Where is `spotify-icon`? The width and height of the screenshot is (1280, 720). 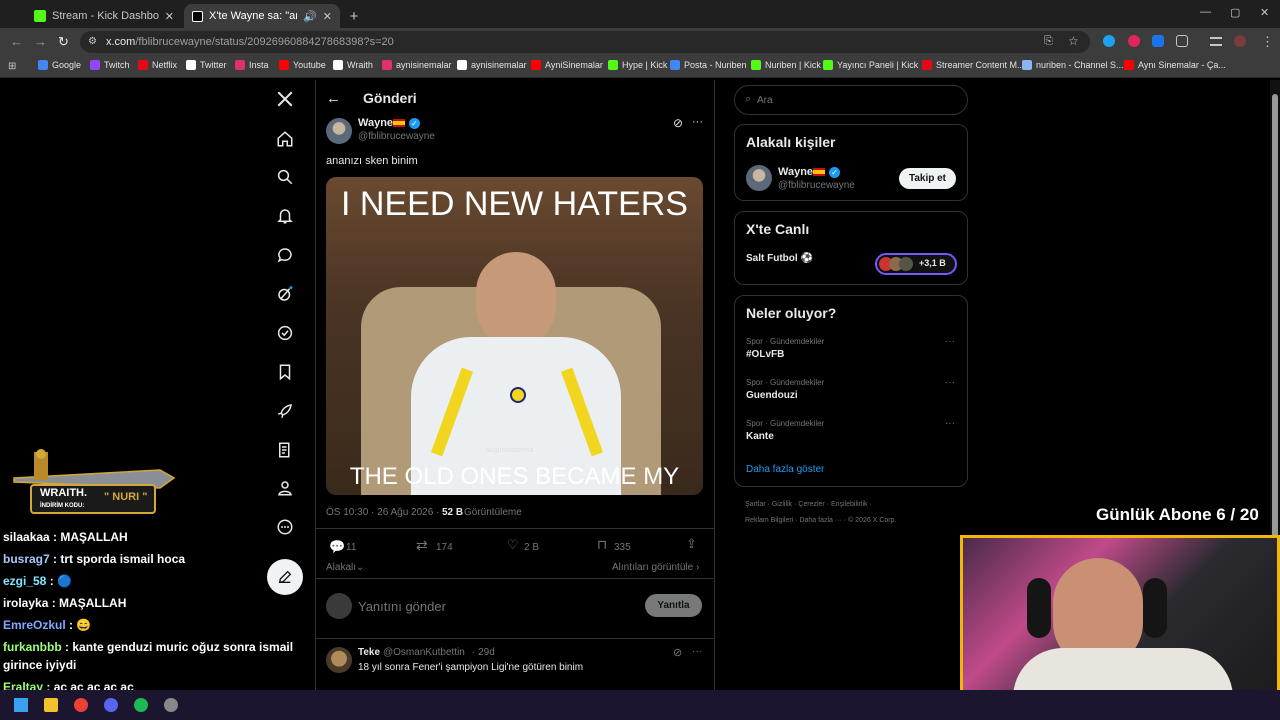 spotify-icon is located at coordinates (141, 705).